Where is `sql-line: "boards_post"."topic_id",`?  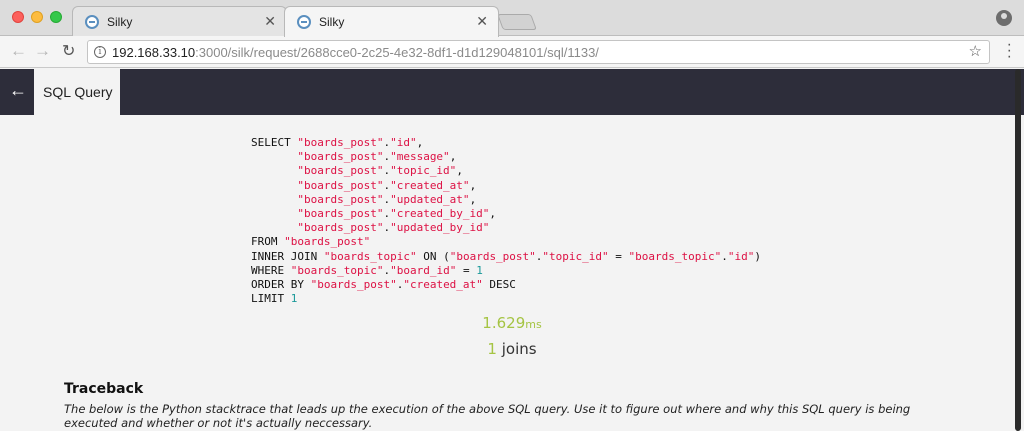 sql-line: "boards_post"."topic_id", is located at coordinates (506, 171).